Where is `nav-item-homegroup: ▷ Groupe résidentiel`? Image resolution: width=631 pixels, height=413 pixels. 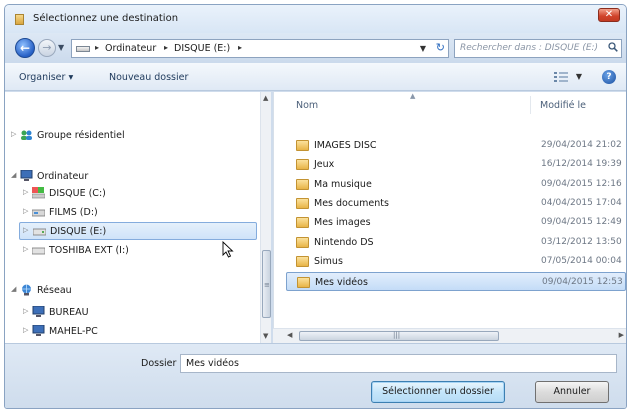 nav-item-homegroup: ▷ Groupe résidentiel is located at coordinates (111, 136).